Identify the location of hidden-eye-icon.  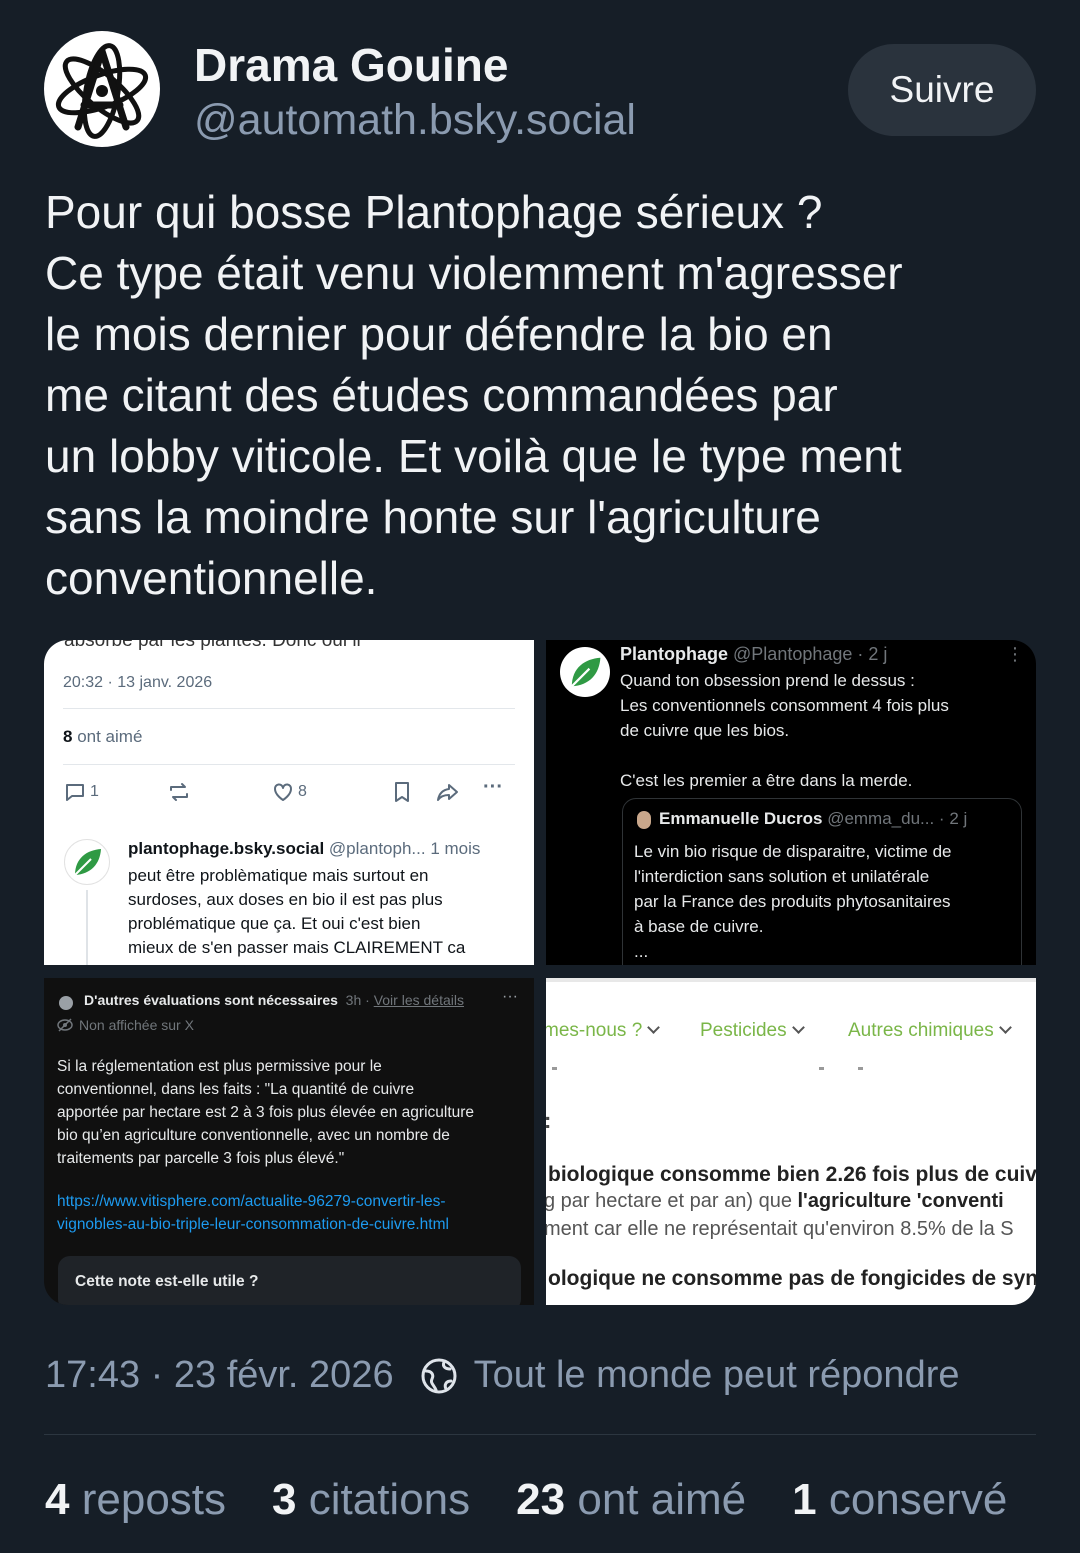
(65, 1025).